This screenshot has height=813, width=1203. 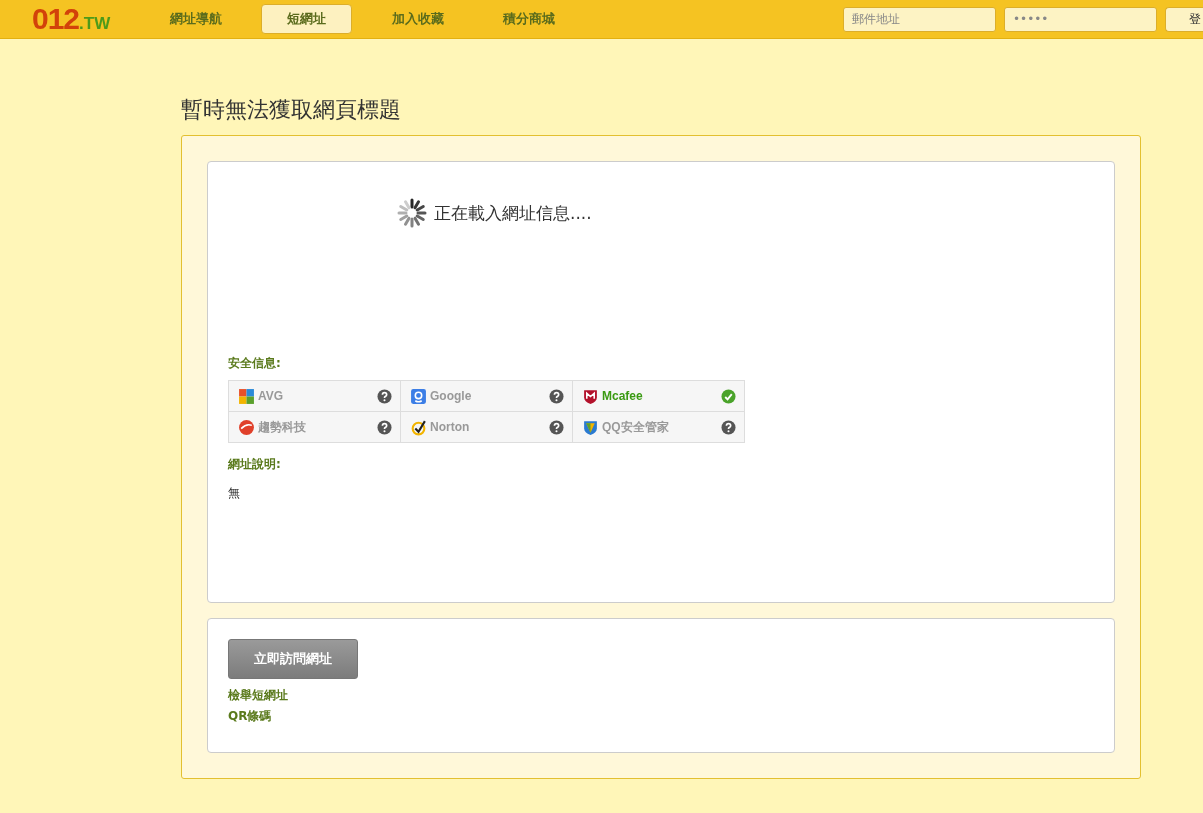 I want to click on vendor-name: Google, so click(x=451, y=396).